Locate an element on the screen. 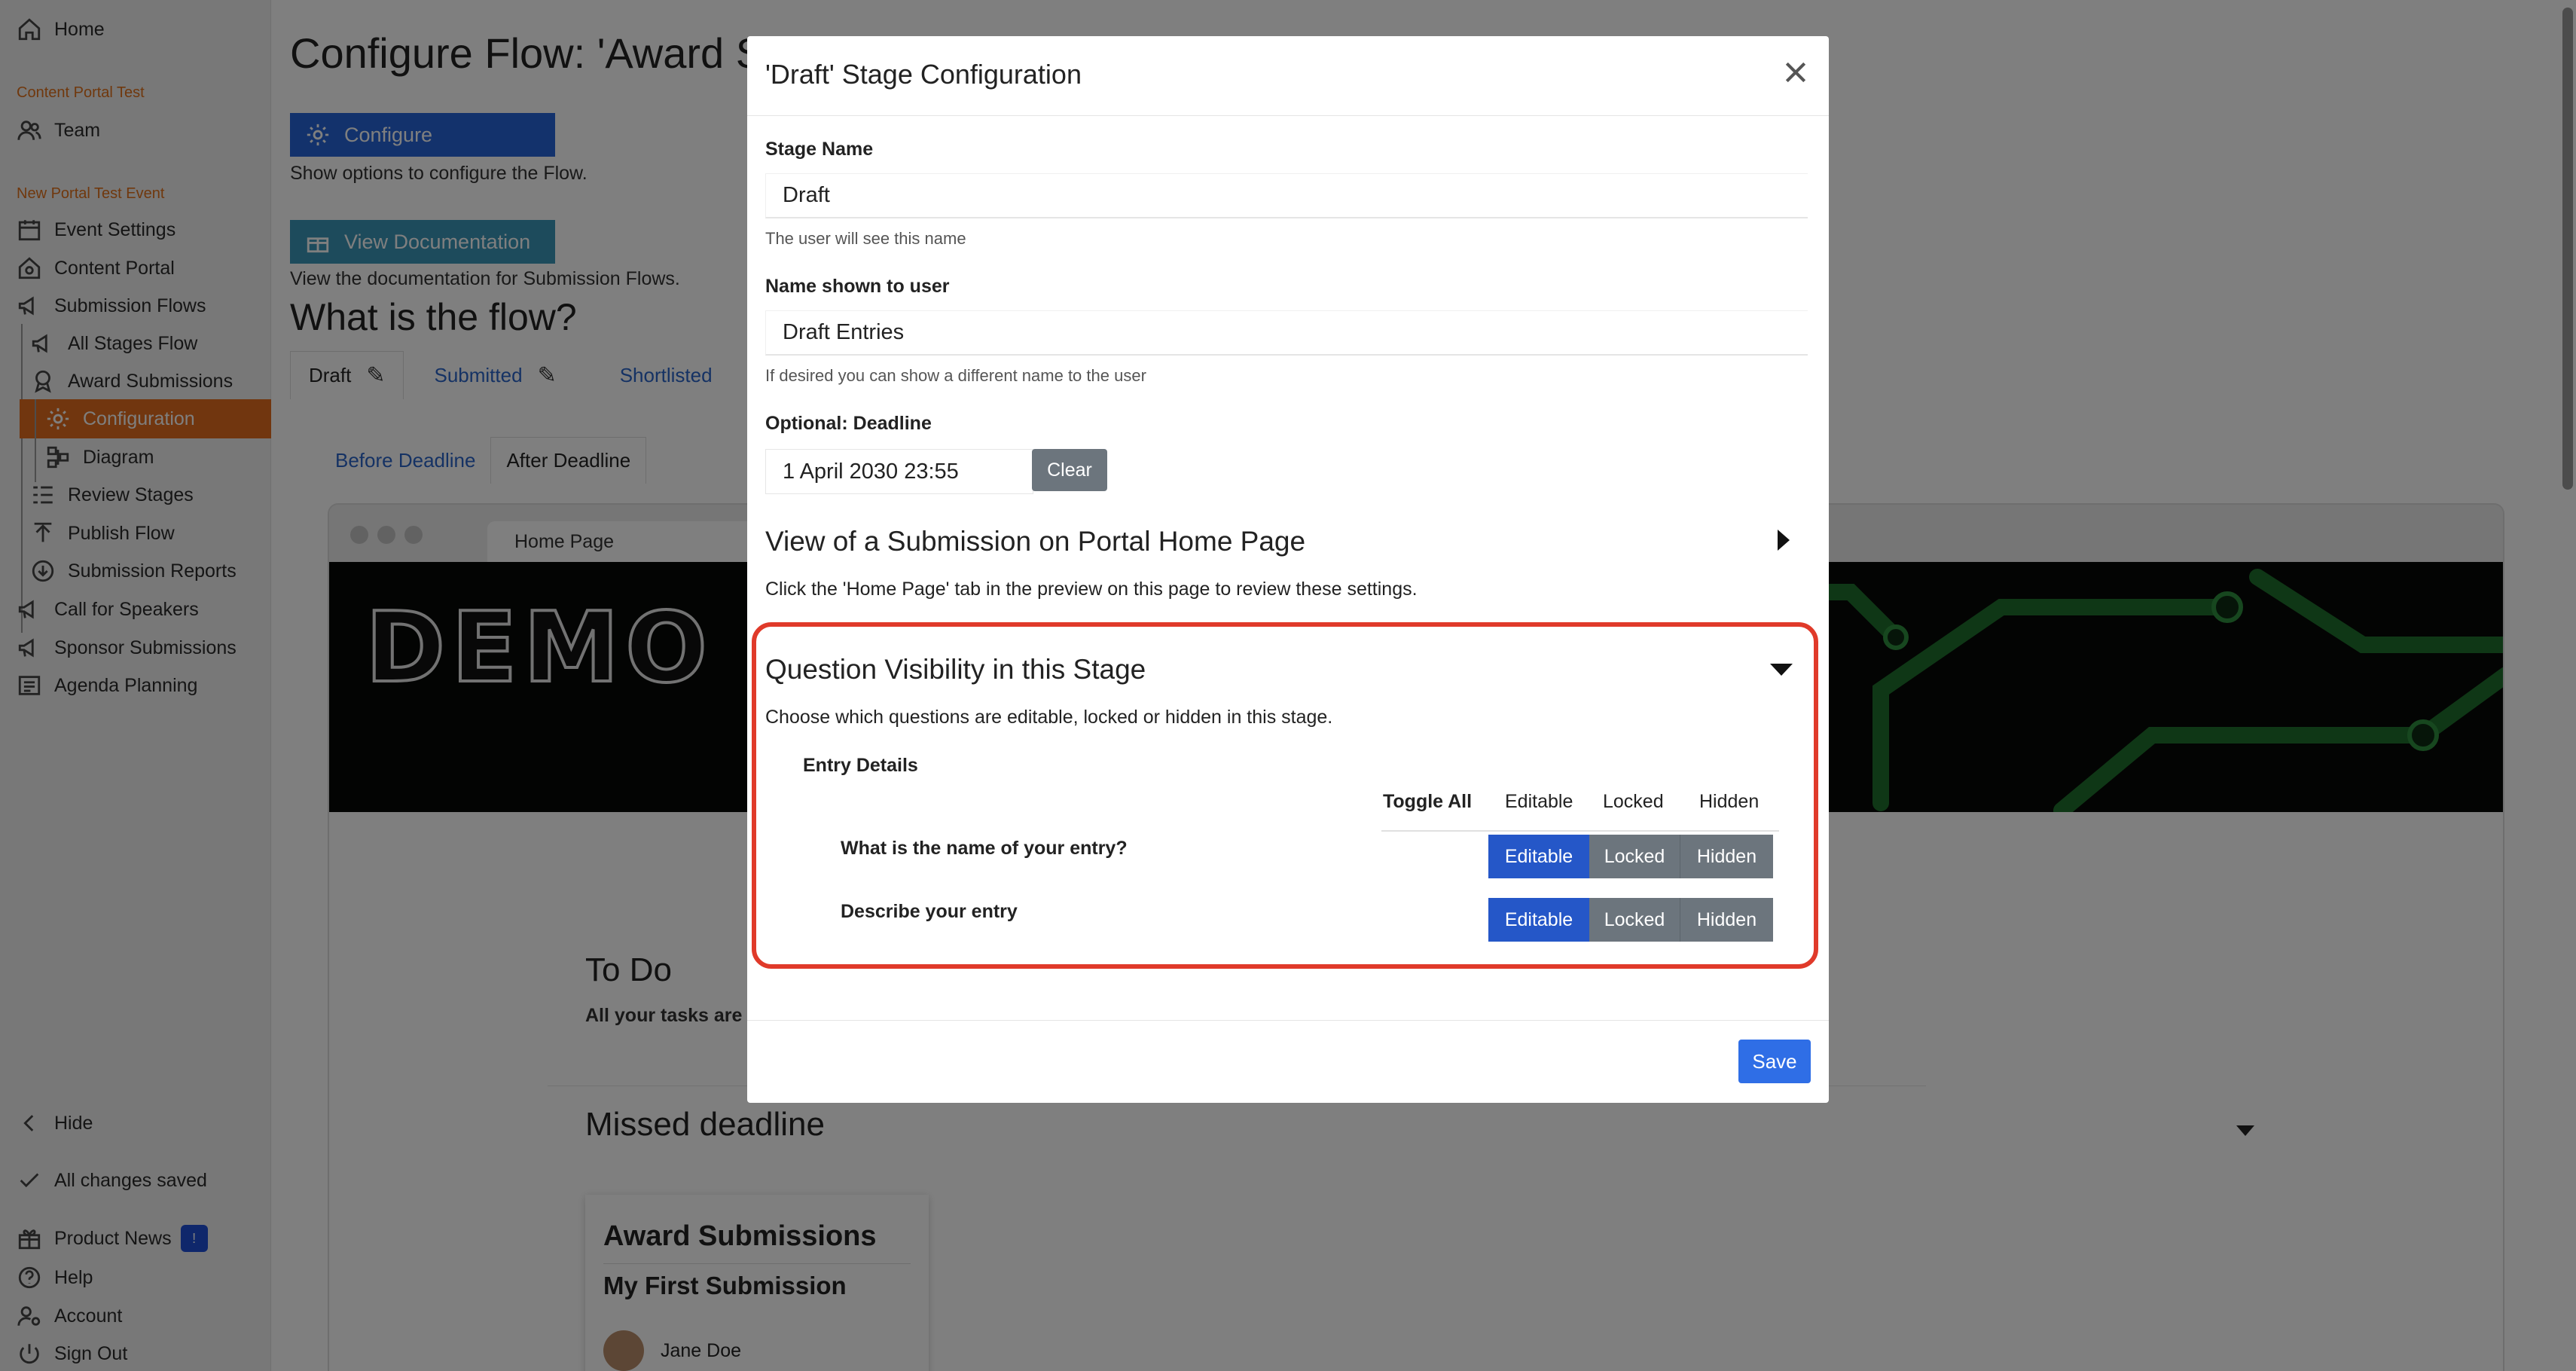 This screenshot has height=1371, width=2576. deadline-label: Optional: Deadline is located at coordinates (849, 423).